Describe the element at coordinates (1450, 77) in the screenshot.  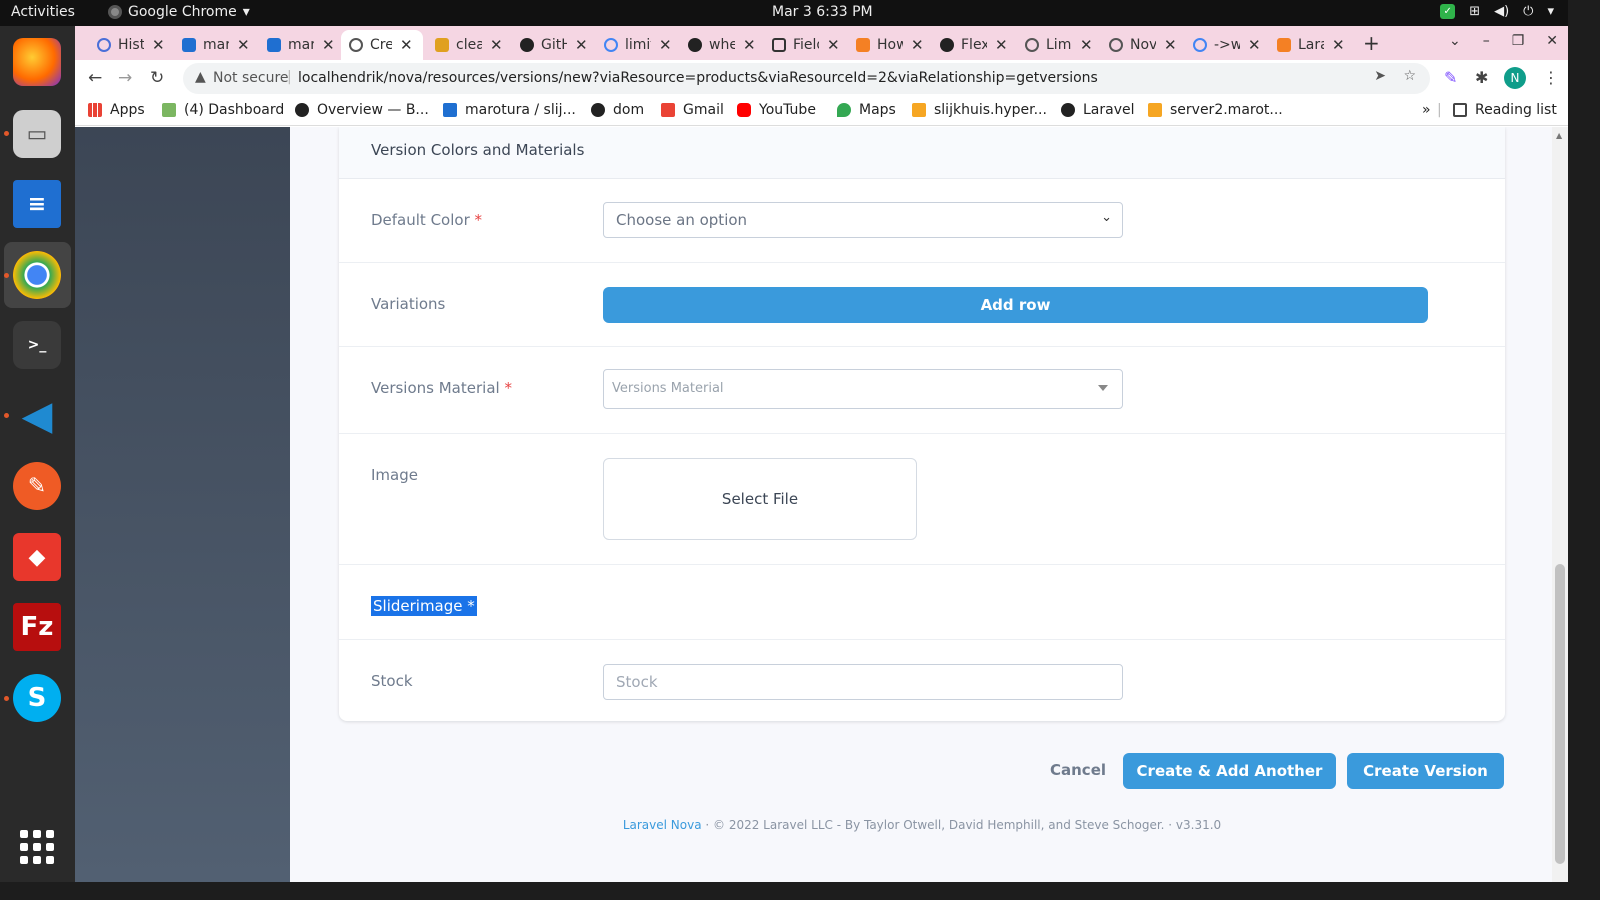
I see `extension-pen-icon: ✎` at that location.